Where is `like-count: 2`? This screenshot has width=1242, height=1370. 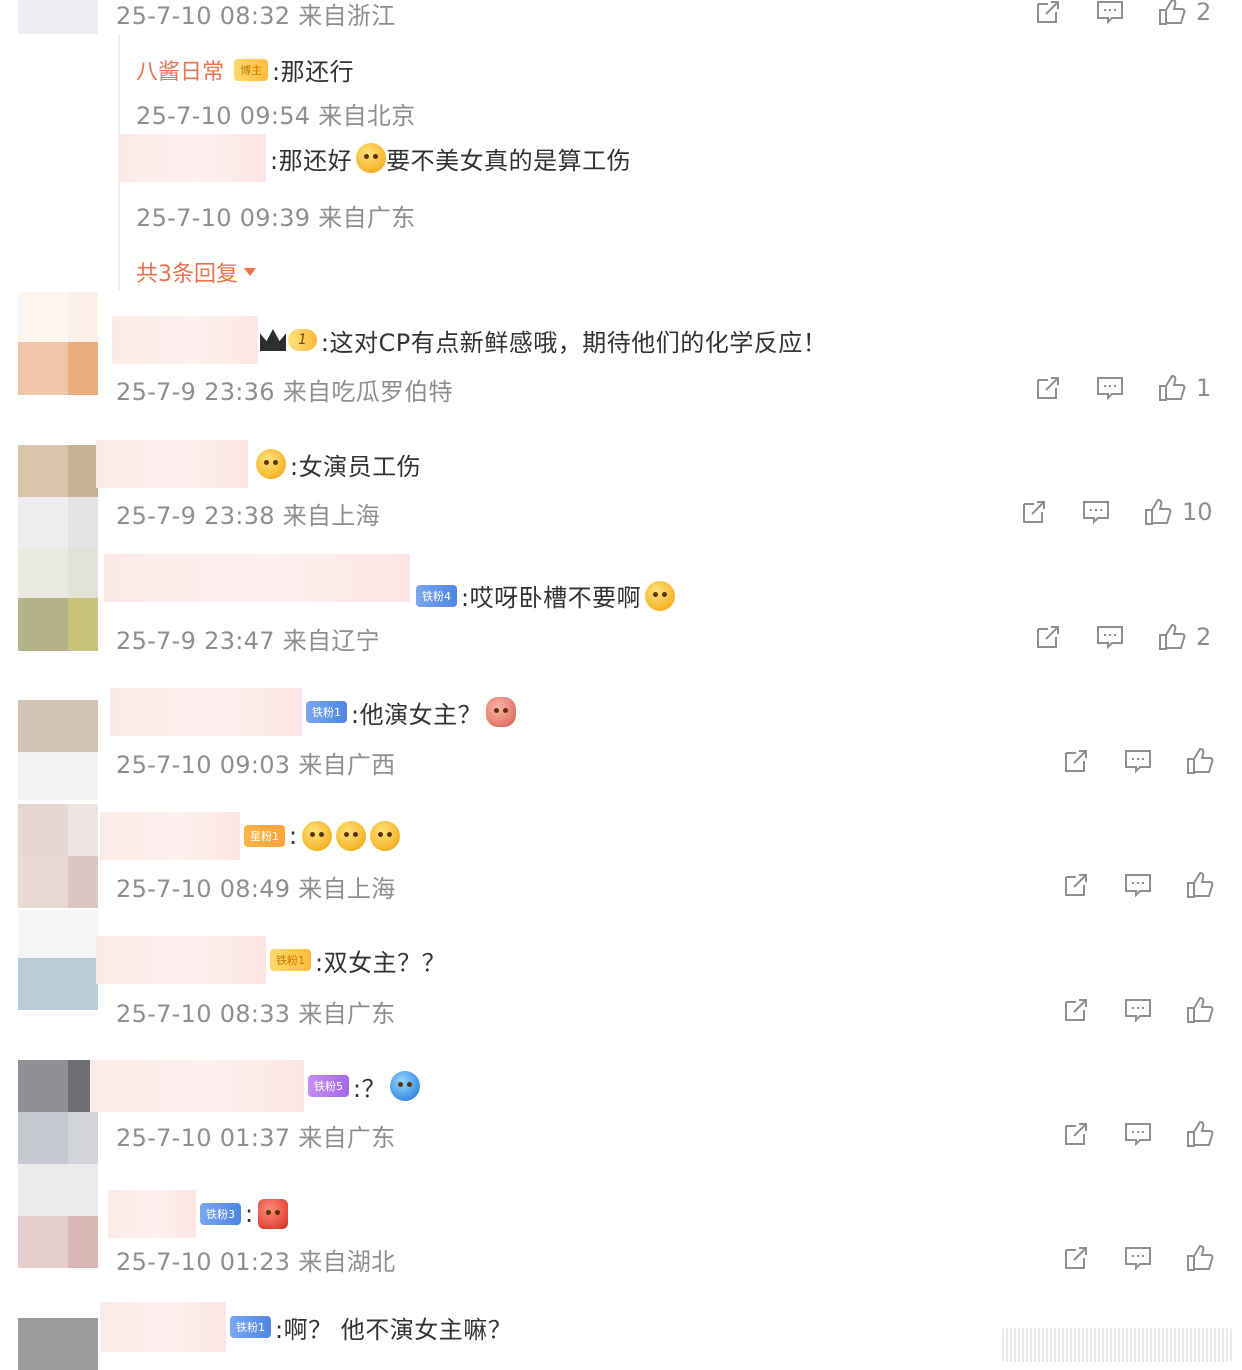 like-count: 2 is located at coordinates (1204, 637).